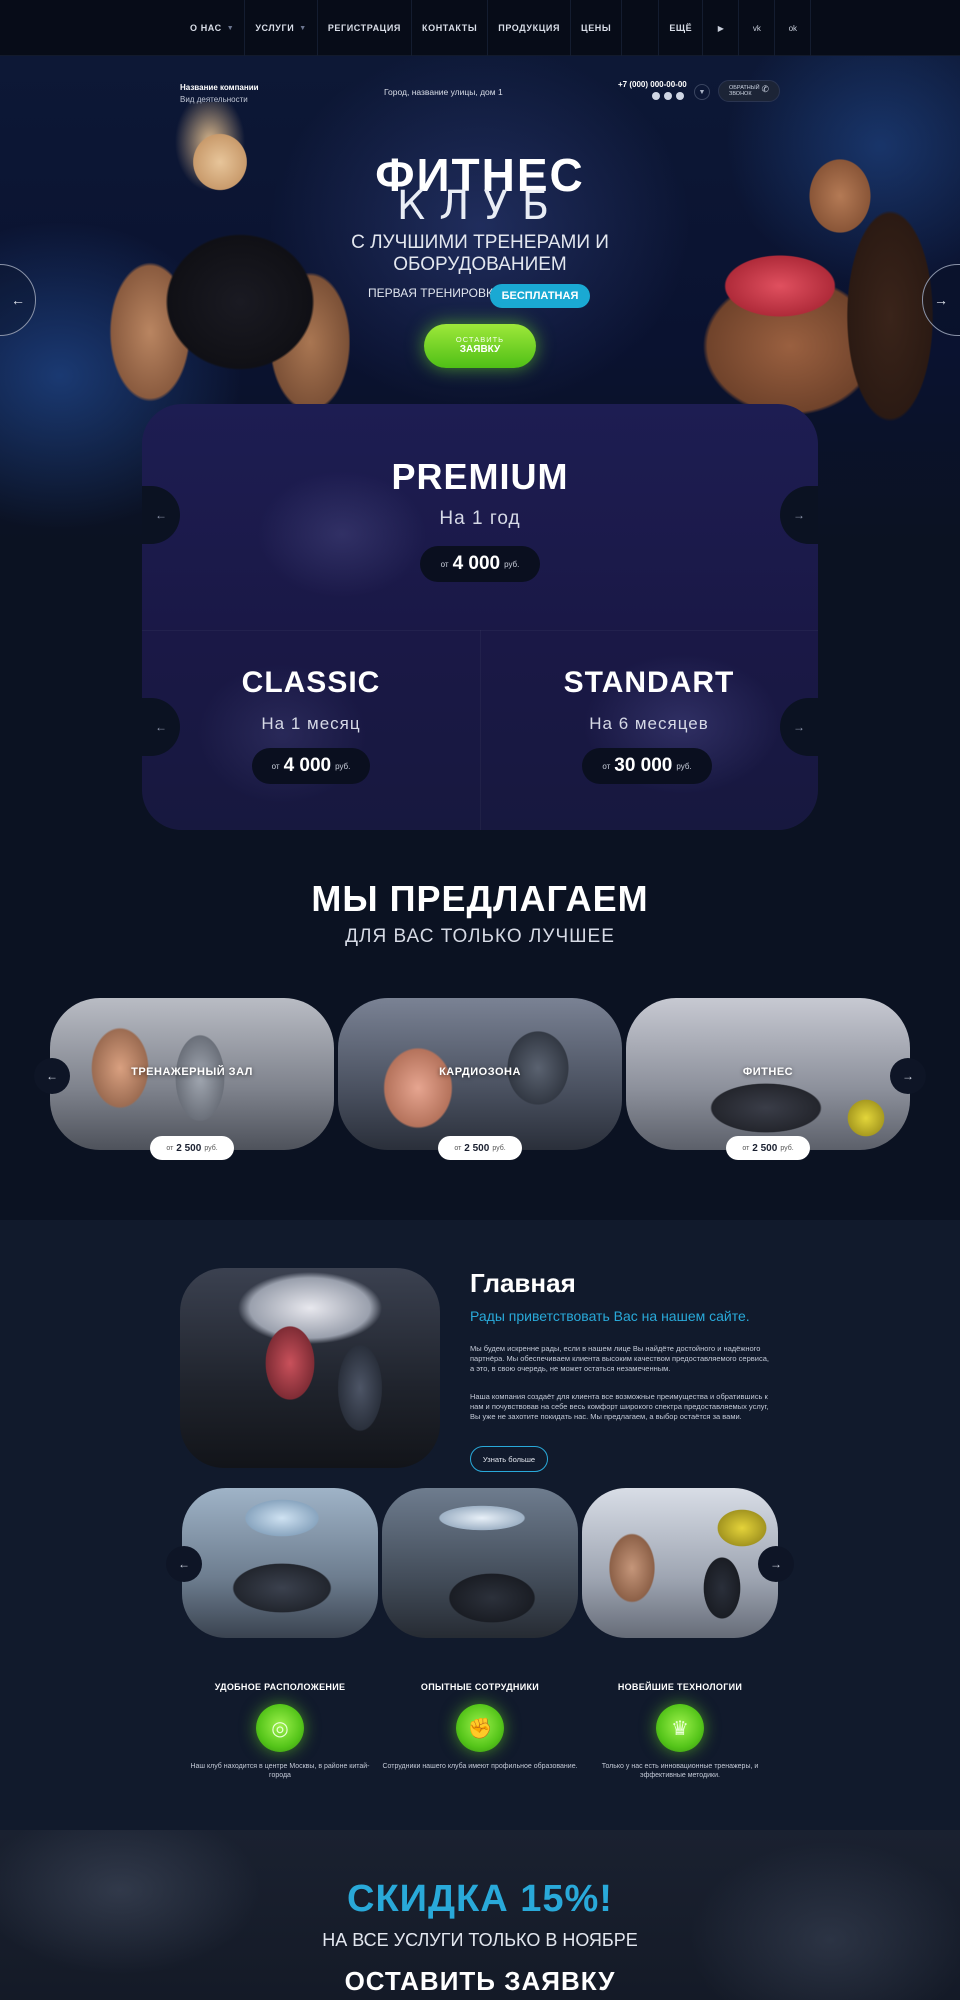 This screenshot has width=960, height=2000. I want to click on cta-label-line1: ОСТАВИТЬ, so click(480, 339).